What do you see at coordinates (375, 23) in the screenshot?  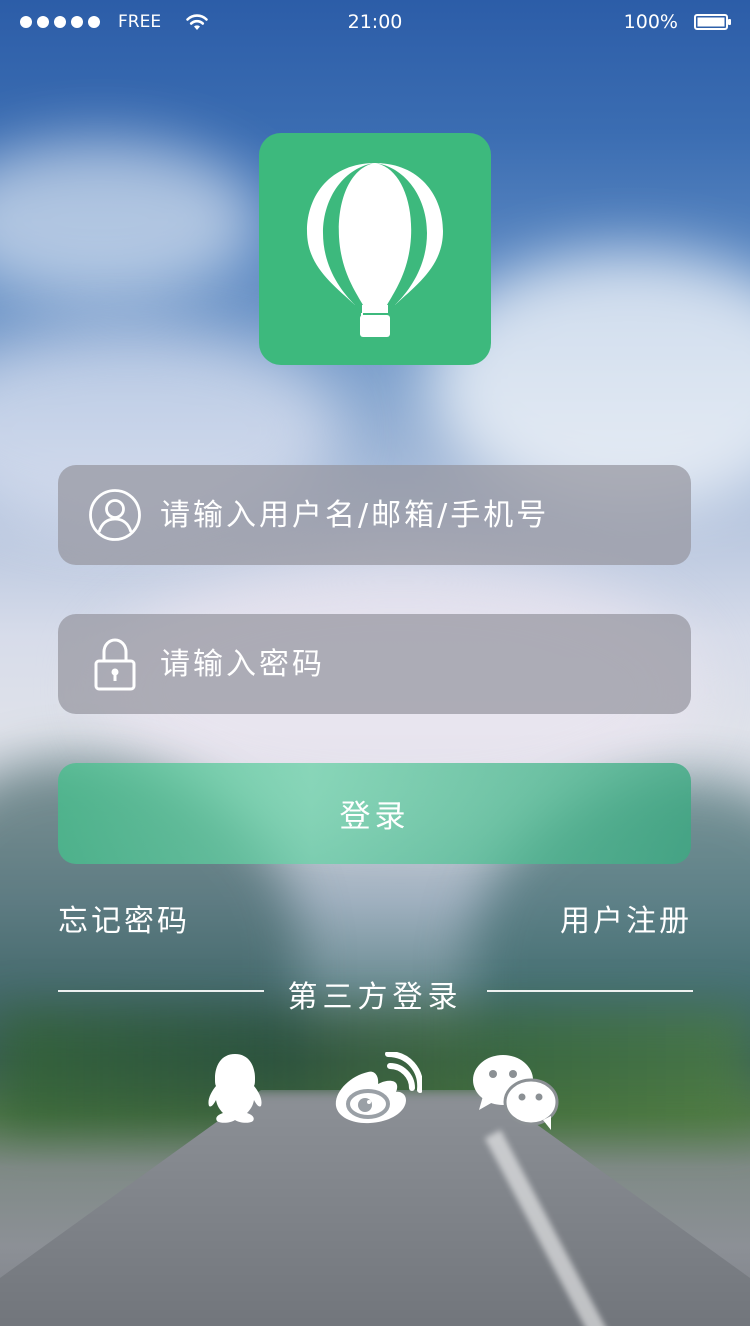 I see `status-bar: FREE 21:00 100%` at bounding box center [375, 23].